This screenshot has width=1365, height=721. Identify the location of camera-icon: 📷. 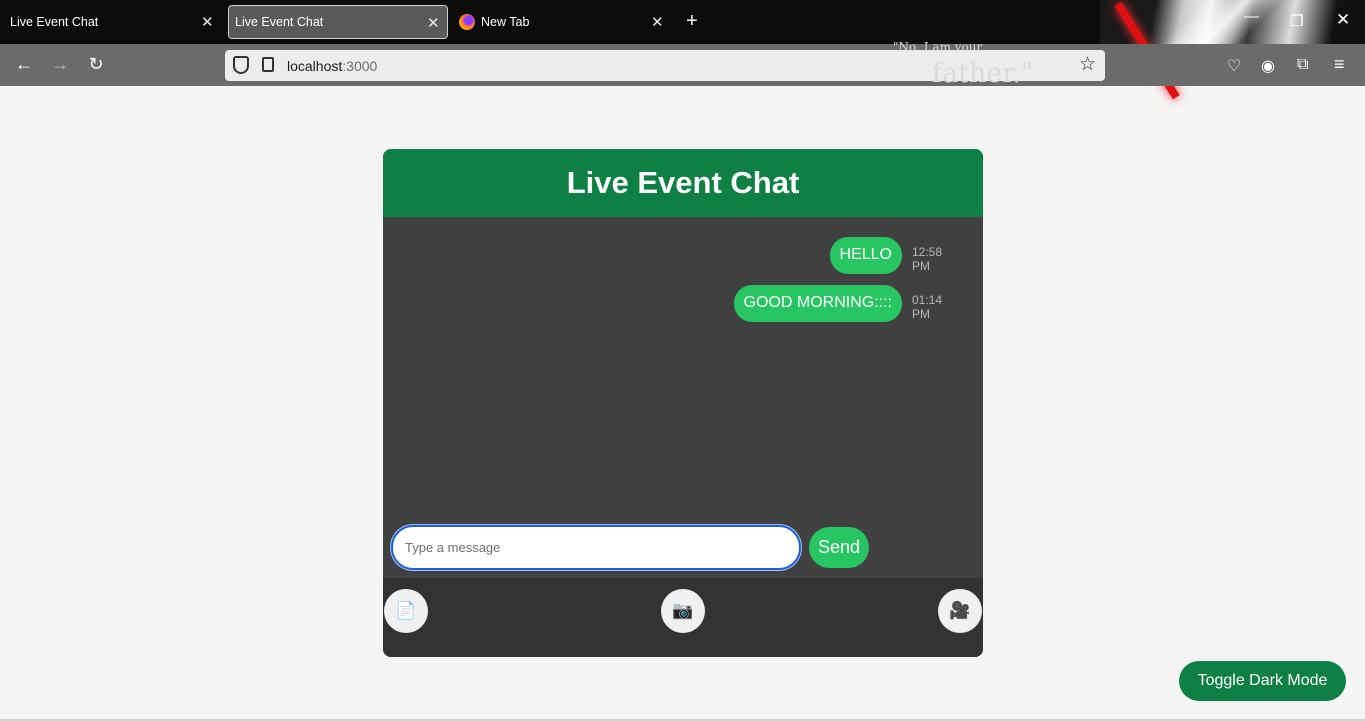
(683, 611).